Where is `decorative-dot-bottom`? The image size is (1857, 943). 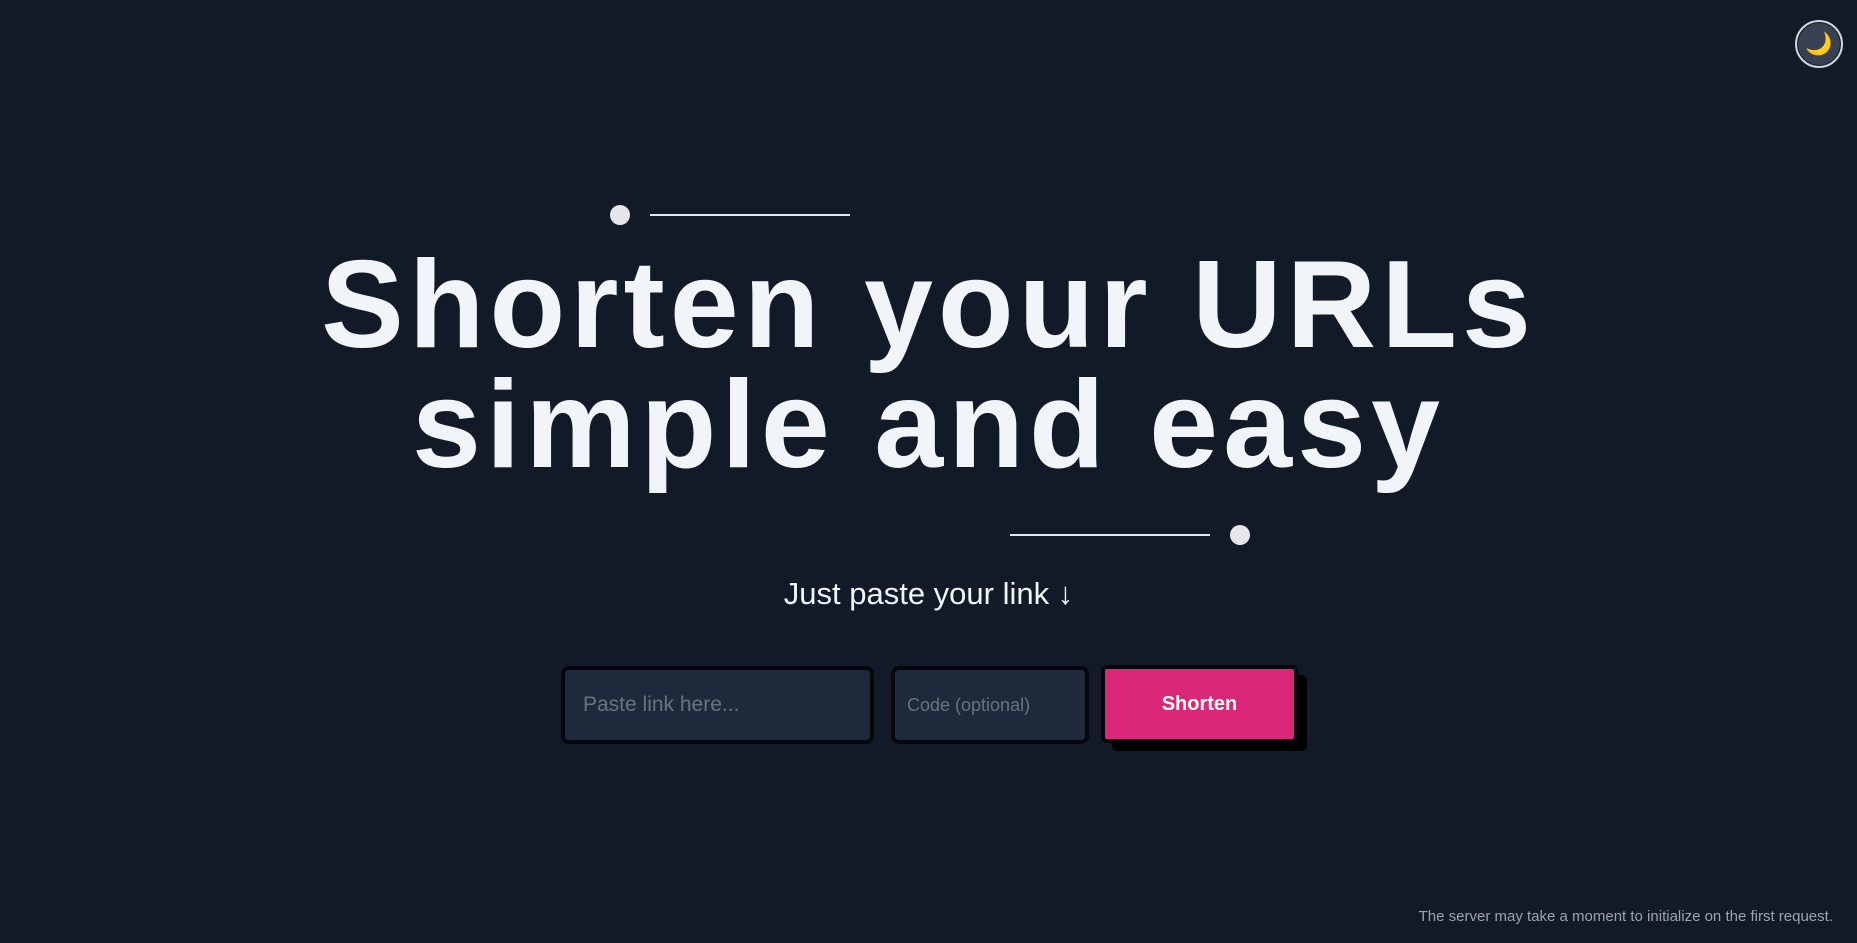 decorative-dot-bottom is located at coordinates (1240, 535).